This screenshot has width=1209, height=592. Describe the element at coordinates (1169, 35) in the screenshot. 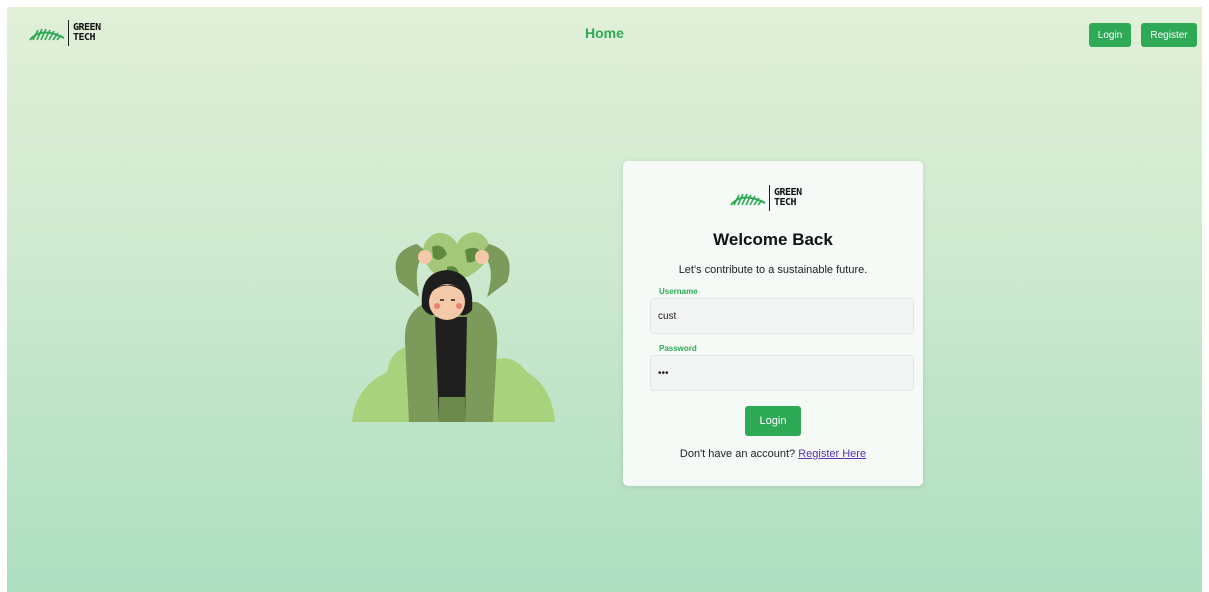

I see `header-register-button: Register` at that location.